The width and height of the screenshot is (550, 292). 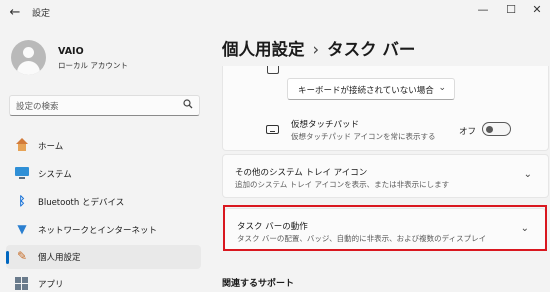 What do you see at coordinates (93, 65) in the screenshot?
I see `user-account-type: ローカル アカウント` at bounding box center [93, 65].